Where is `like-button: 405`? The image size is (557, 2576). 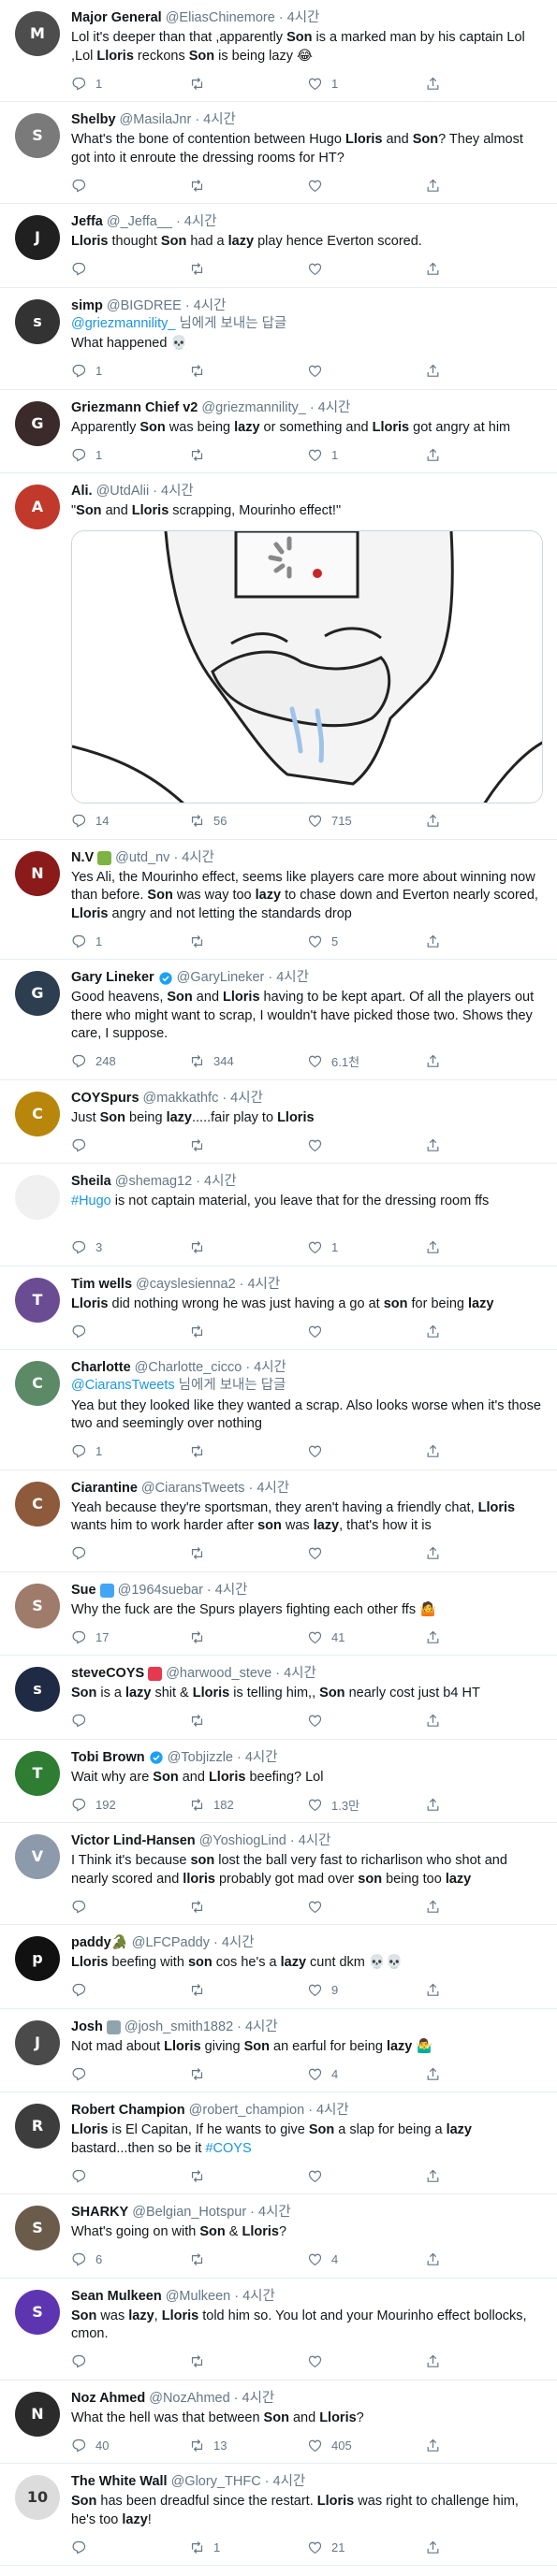 like-button: 405 is located at coordinates (366, 2446).